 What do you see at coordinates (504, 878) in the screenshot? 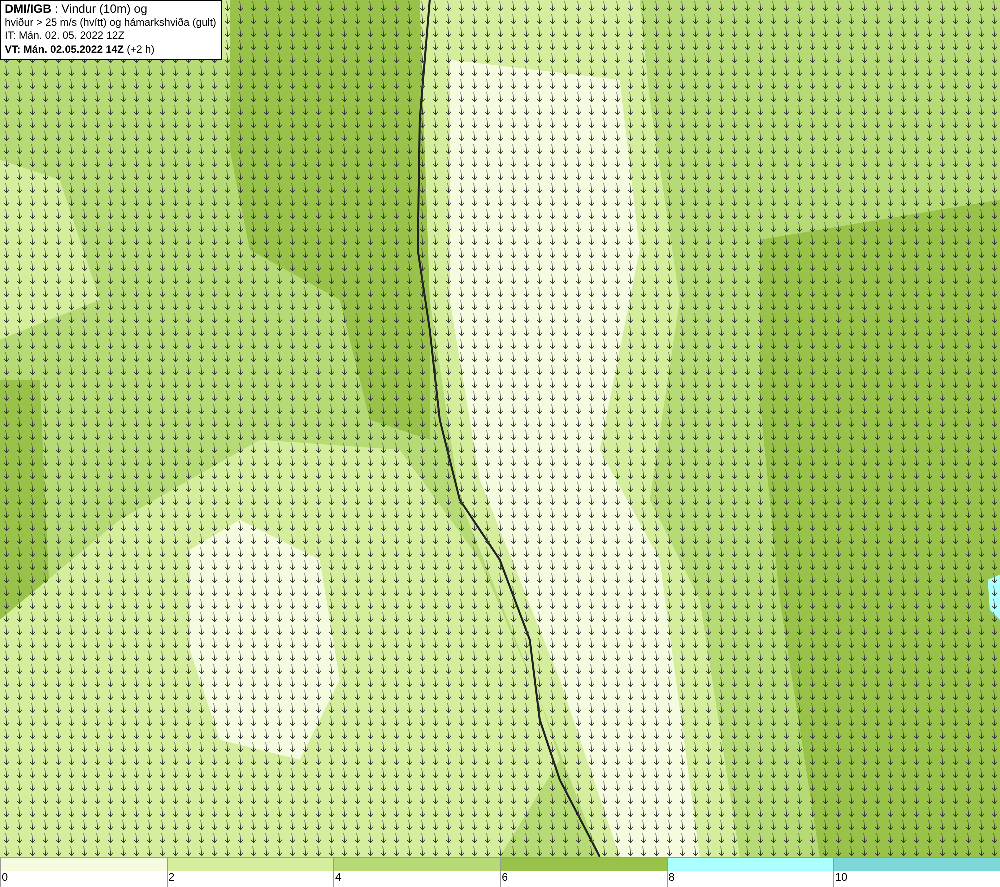
I see `legend-label: 6` at bounding box center [504, 878].